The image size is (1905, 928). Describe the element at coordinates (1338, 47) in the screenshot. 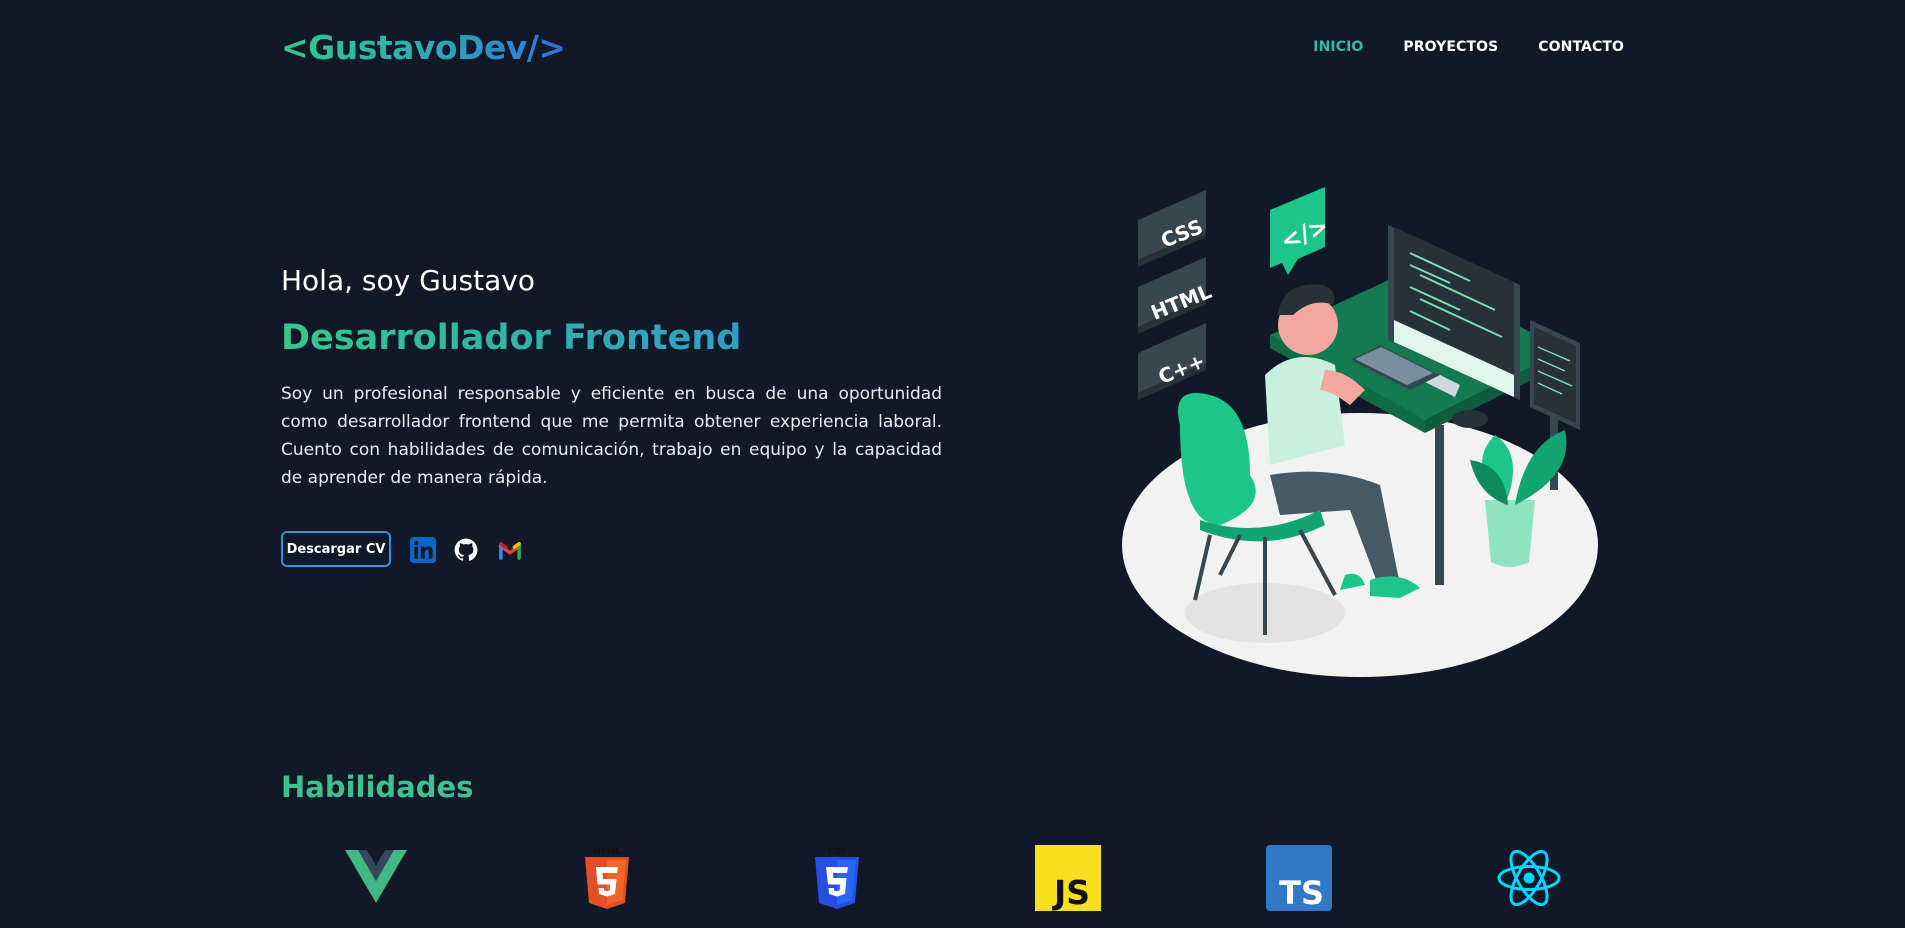

I see `nav-inicio: INICIO` at that location.